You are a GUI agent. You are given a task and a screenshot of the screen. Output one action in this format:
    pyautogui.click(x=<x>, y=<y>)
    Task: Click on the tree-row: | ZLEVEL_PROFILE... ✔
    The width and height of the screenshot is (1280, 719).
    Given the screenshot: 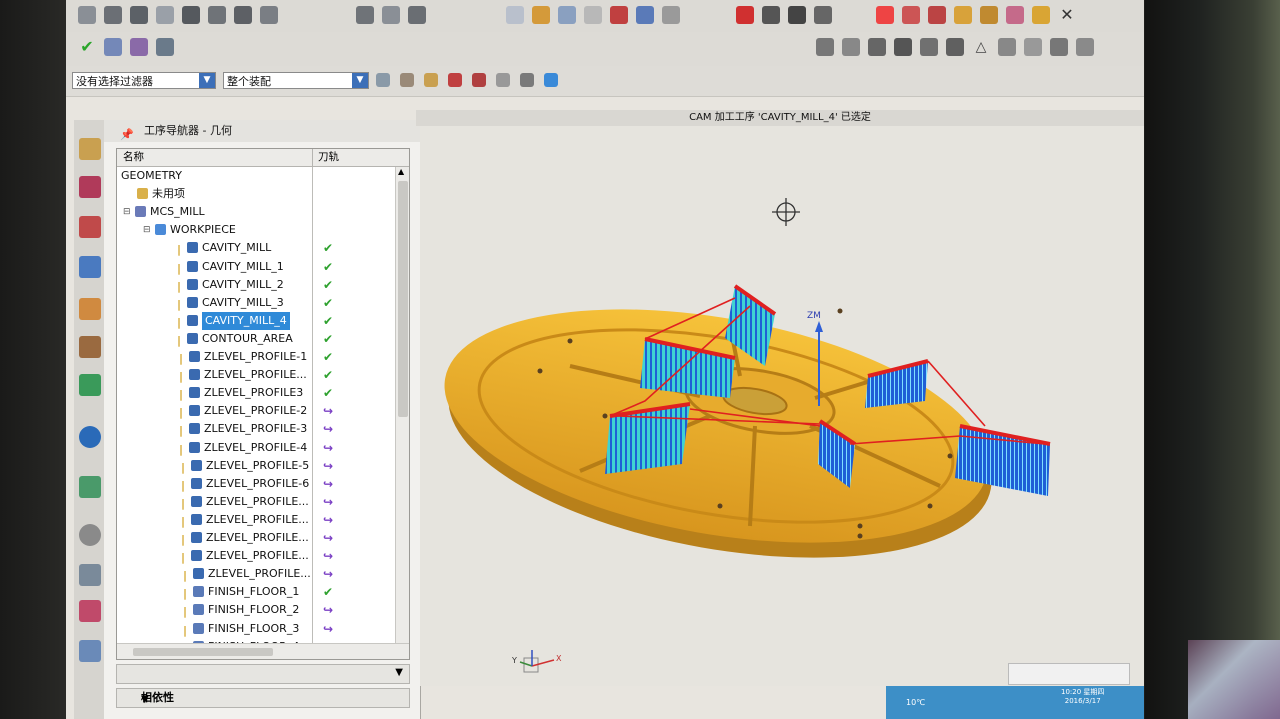 What is the action you would take?
    pyautogui.click(x=256, y=375)
    